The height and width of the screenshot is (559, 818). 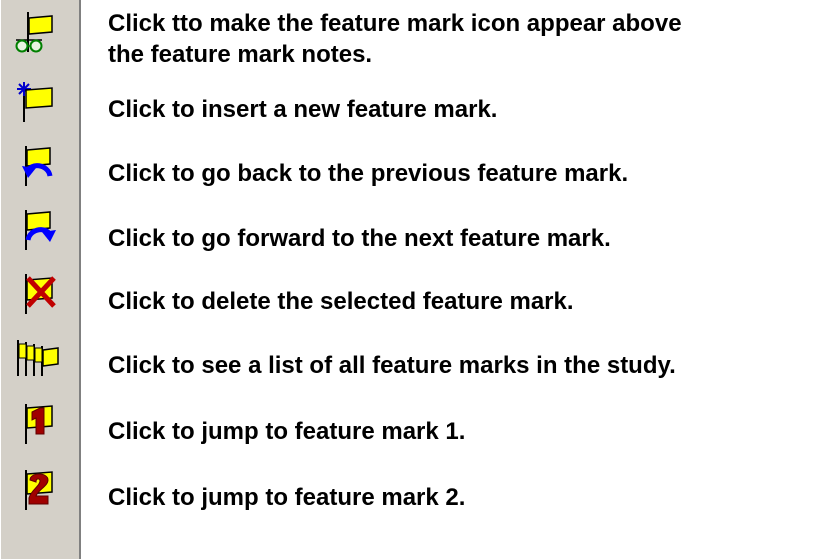 What do you see at coordinates (39, 165) in the screenshot?
I see `previous-feature-mark-icon` at bounding box center [39, 165].